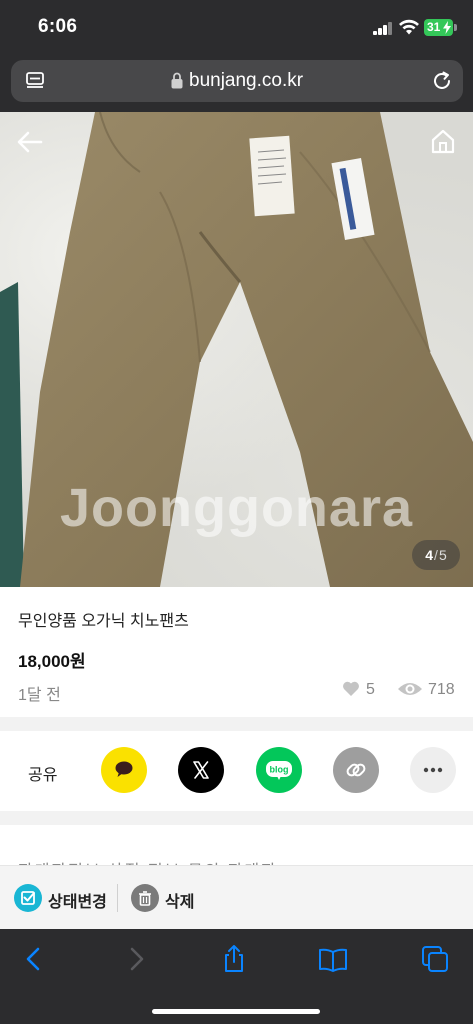 This screenshot has height=1024, width=473. I want to click on reader-icon, so click(35, 81).